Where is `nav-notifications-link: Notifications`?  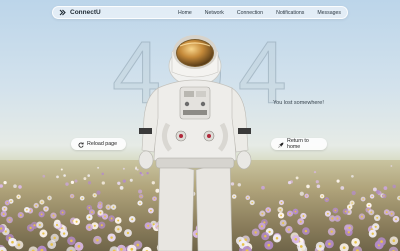 nav-notifications-link: Notifications is located at coordinates (290, 13).